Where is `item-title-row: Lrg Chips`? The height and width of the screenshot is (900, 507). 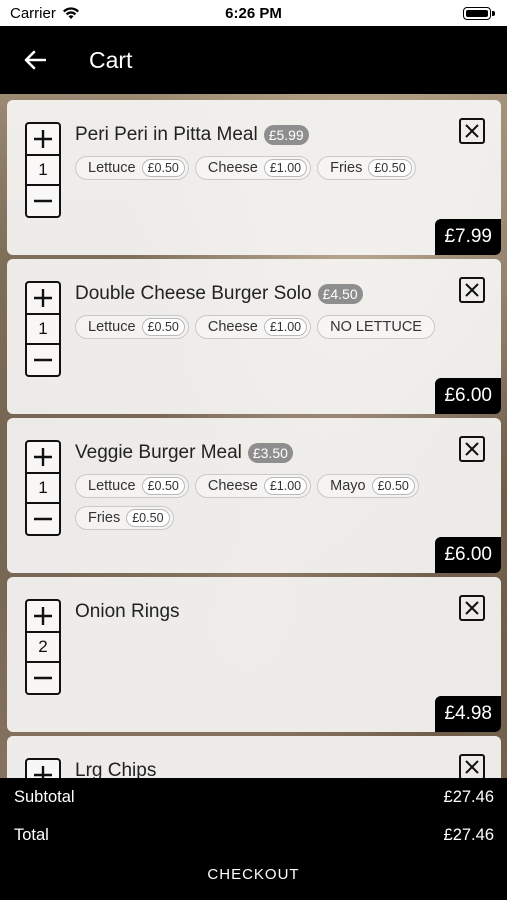 item-title-row: Lrg Chips is located at coordinates (115, 769).